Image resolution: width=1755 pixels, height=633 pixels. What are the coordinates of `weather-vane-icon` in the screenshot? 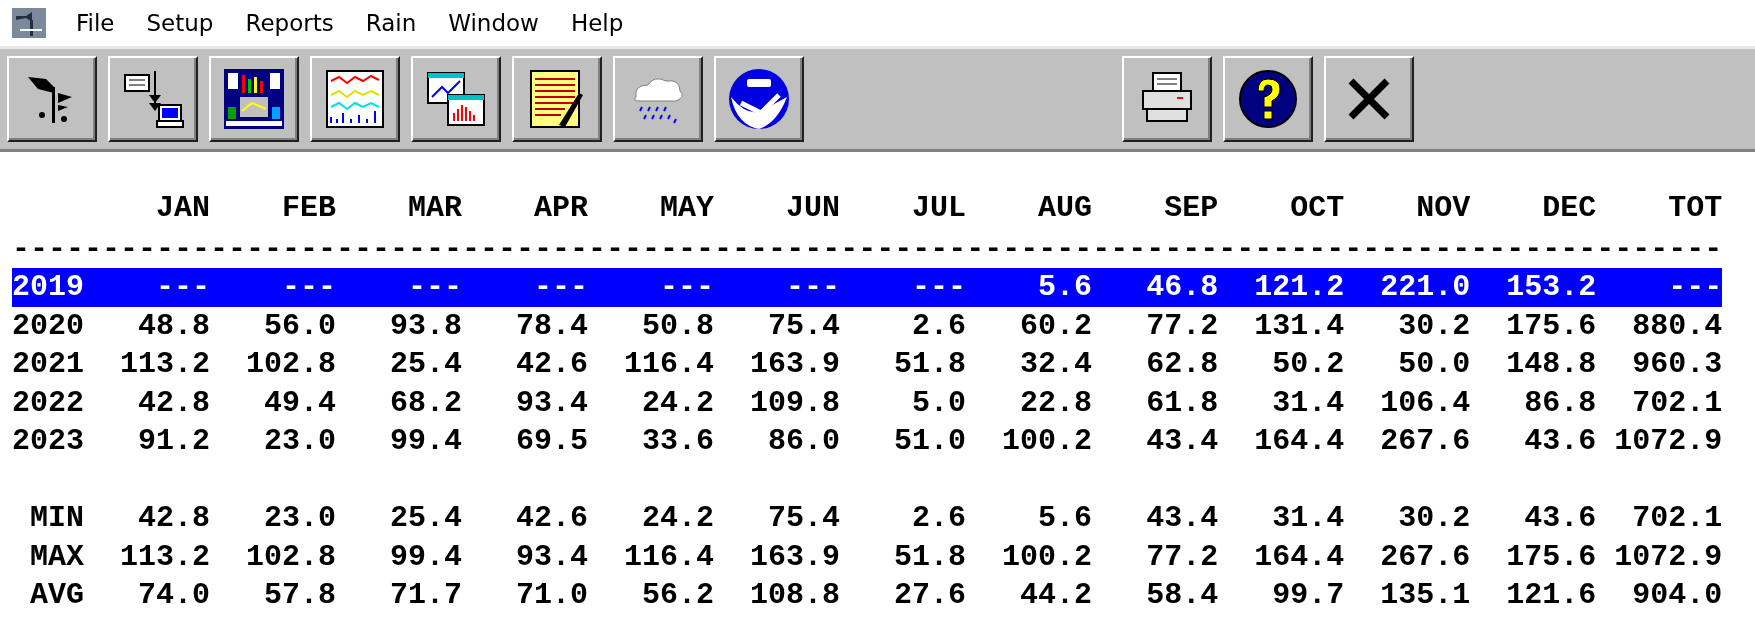 It's located at (29, 23).